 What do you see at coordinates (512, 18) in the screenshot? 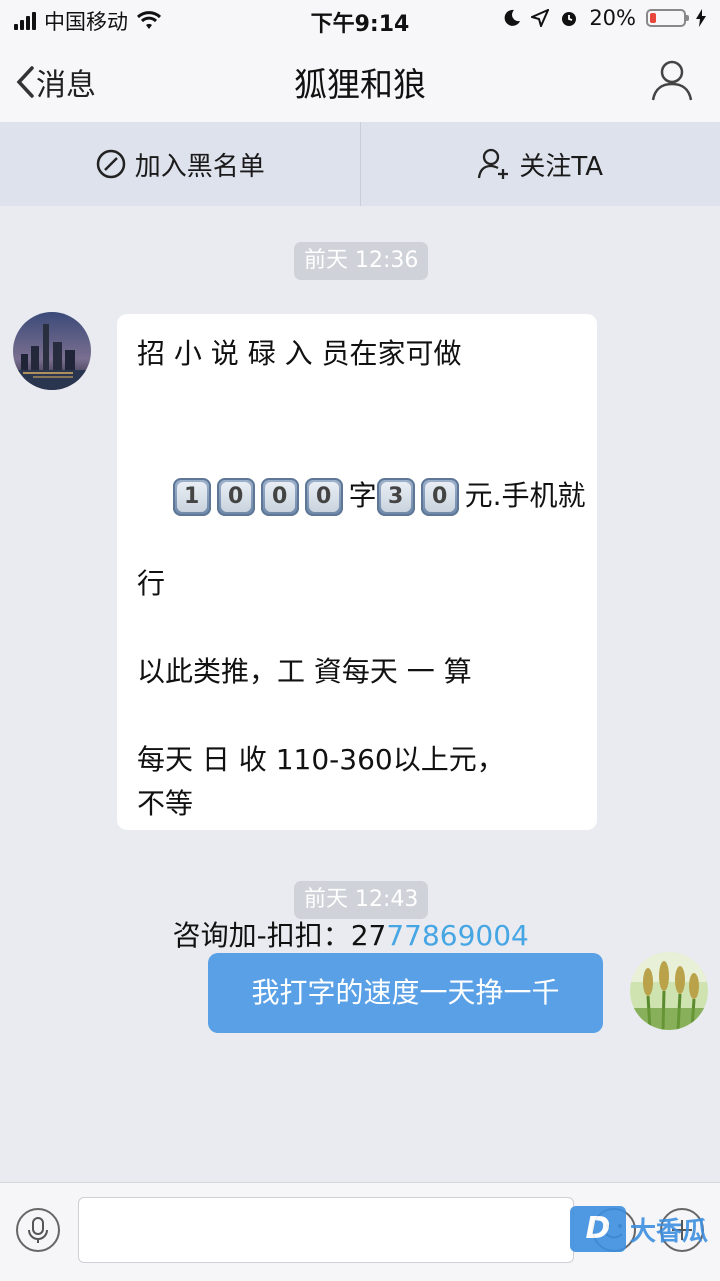
I see `moon-icon` at bounding box center [512, 18].